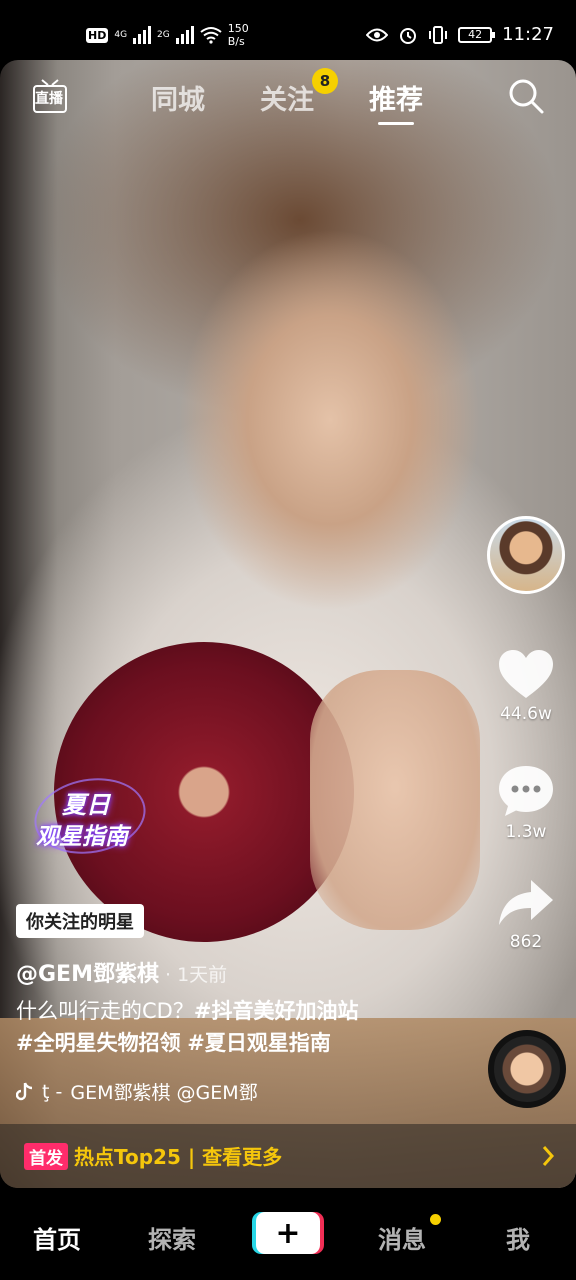 Image resolution: width=576 pixels, height=1280 pixels. What do you see at coordinates (211, 35) in the screenshot?
I see `wifi-icon` at bounding box center [211, 35].